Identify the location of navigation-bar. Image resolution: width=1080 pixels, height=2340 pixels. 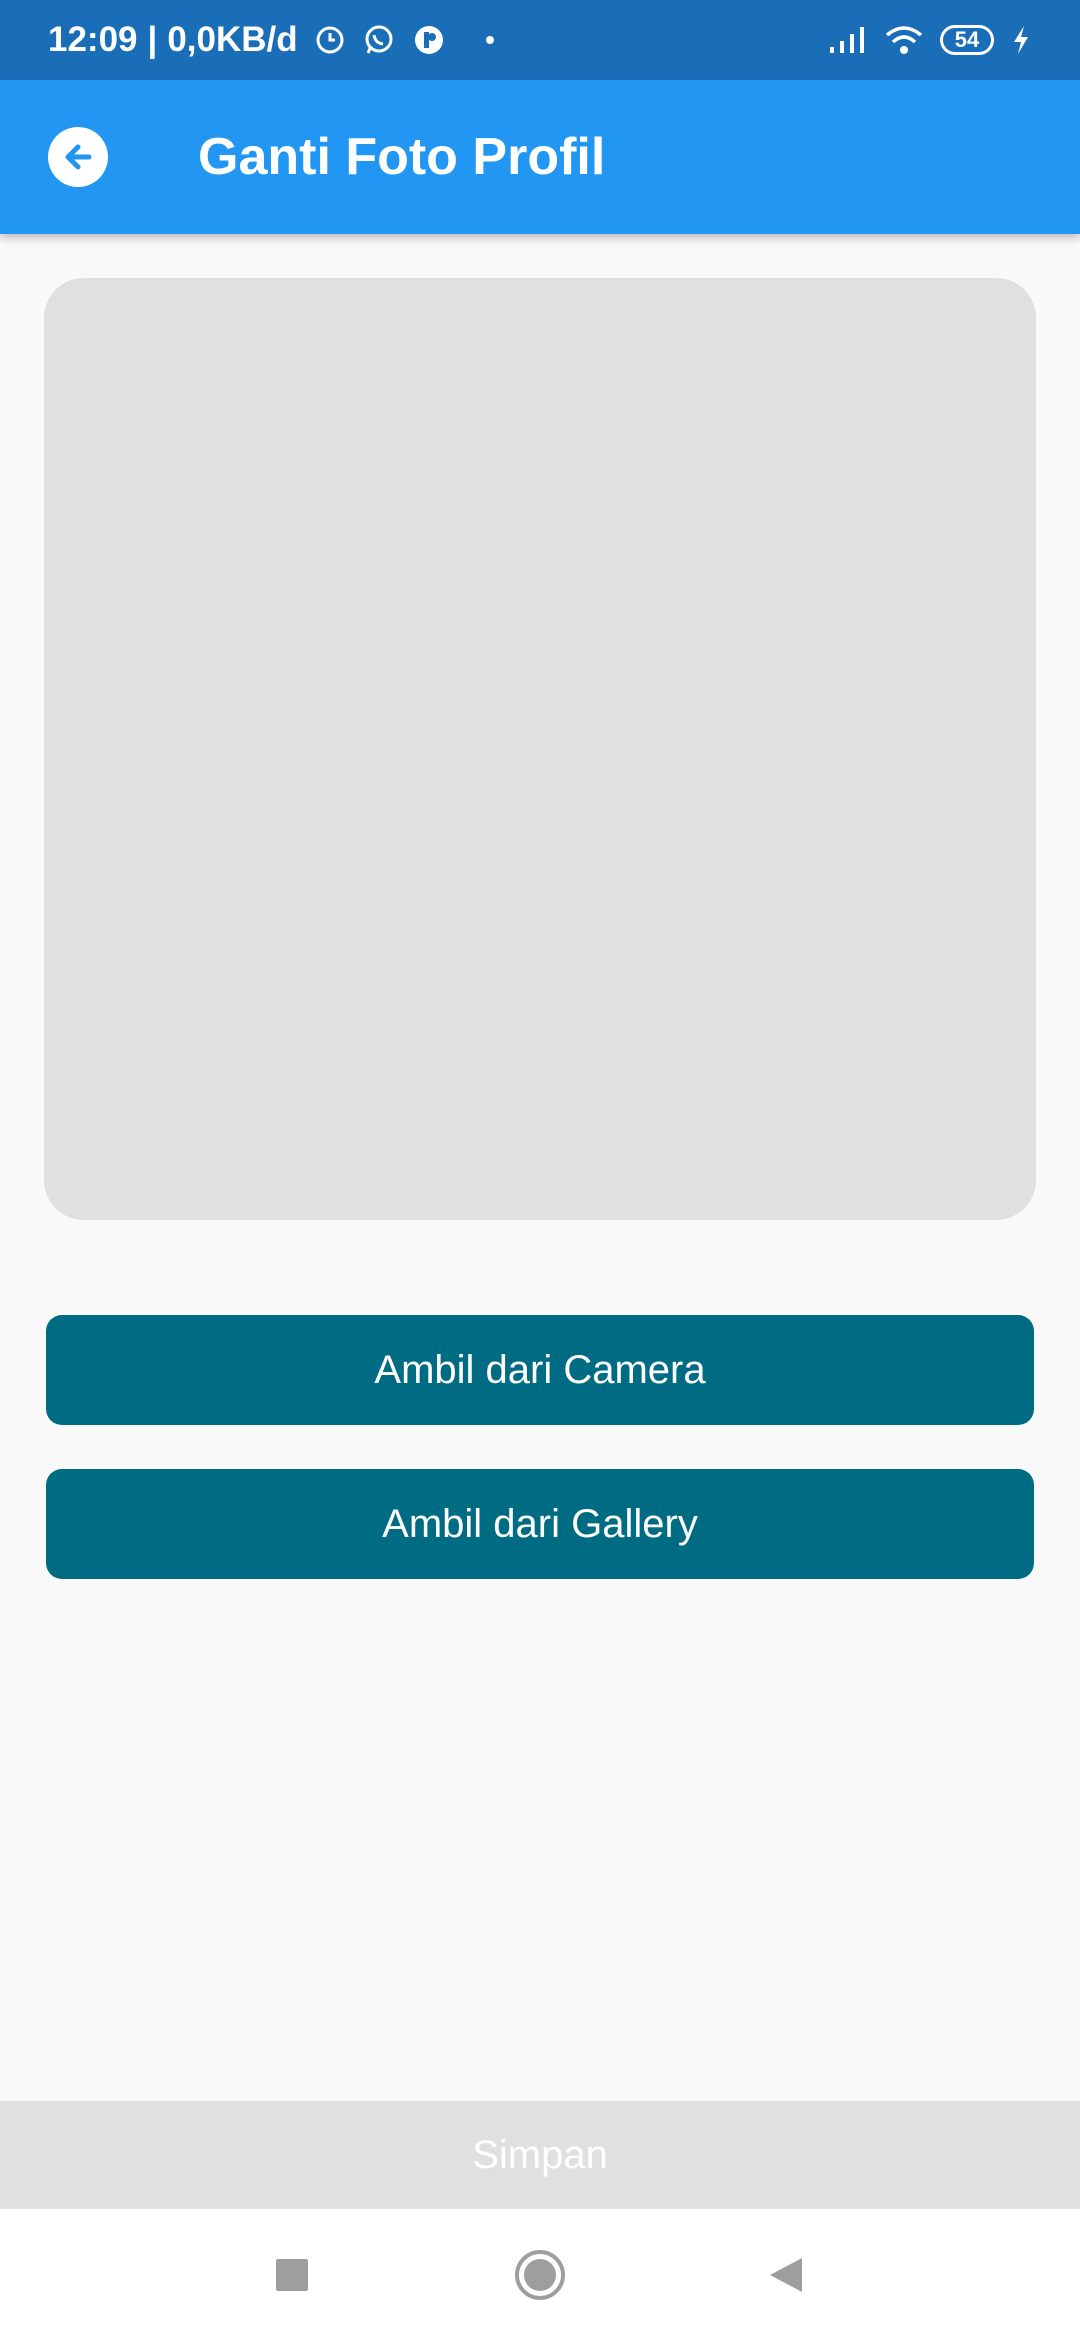
(540, 2274).